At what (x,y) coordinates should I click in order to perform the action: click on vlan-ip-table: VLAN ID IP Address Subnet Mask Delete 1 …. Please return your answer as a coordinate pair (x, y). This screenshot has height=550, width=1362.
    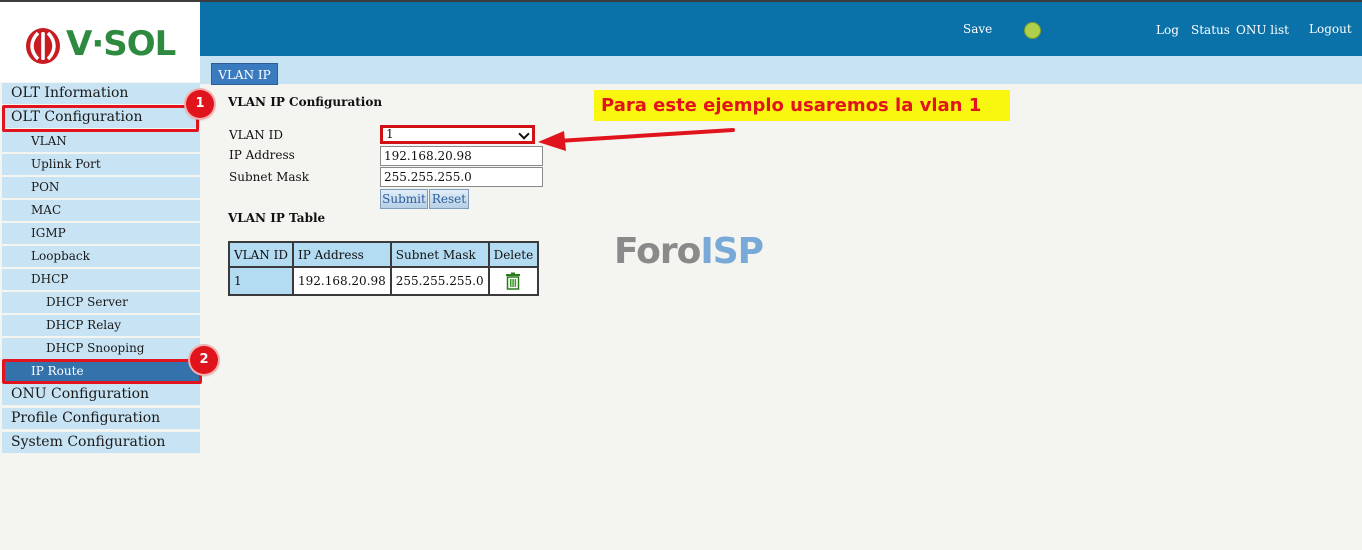
    Looking at the image, I should click on (384, 268).